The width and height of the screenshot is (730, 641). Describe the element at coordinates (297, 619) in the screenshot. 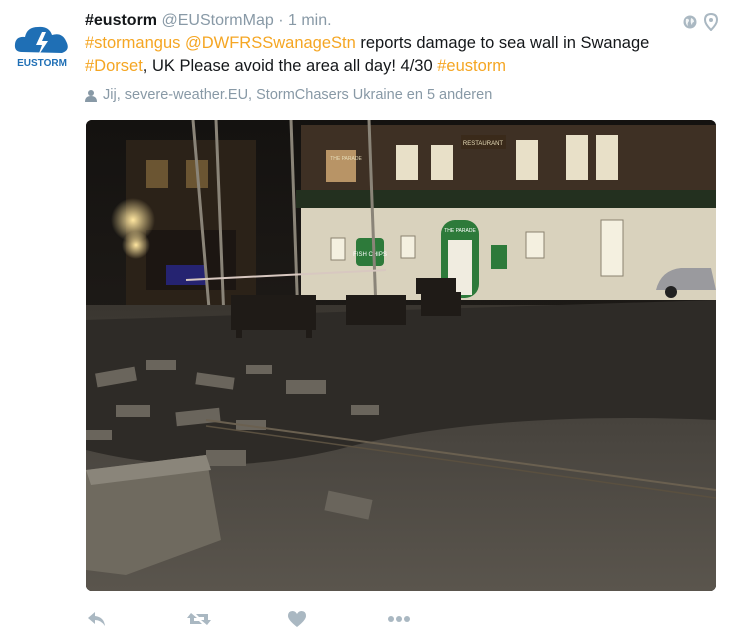

I see `heart-icon` at that location.